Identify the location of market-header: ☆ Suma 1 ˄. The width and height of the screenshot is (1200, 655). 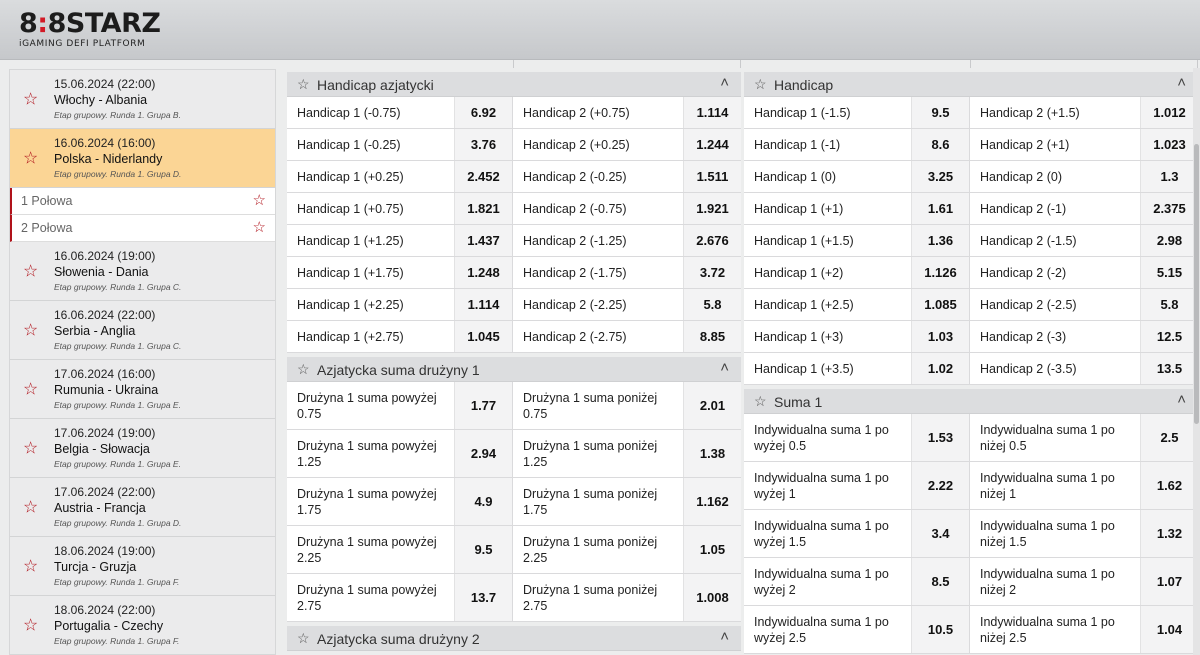
(971, 401).